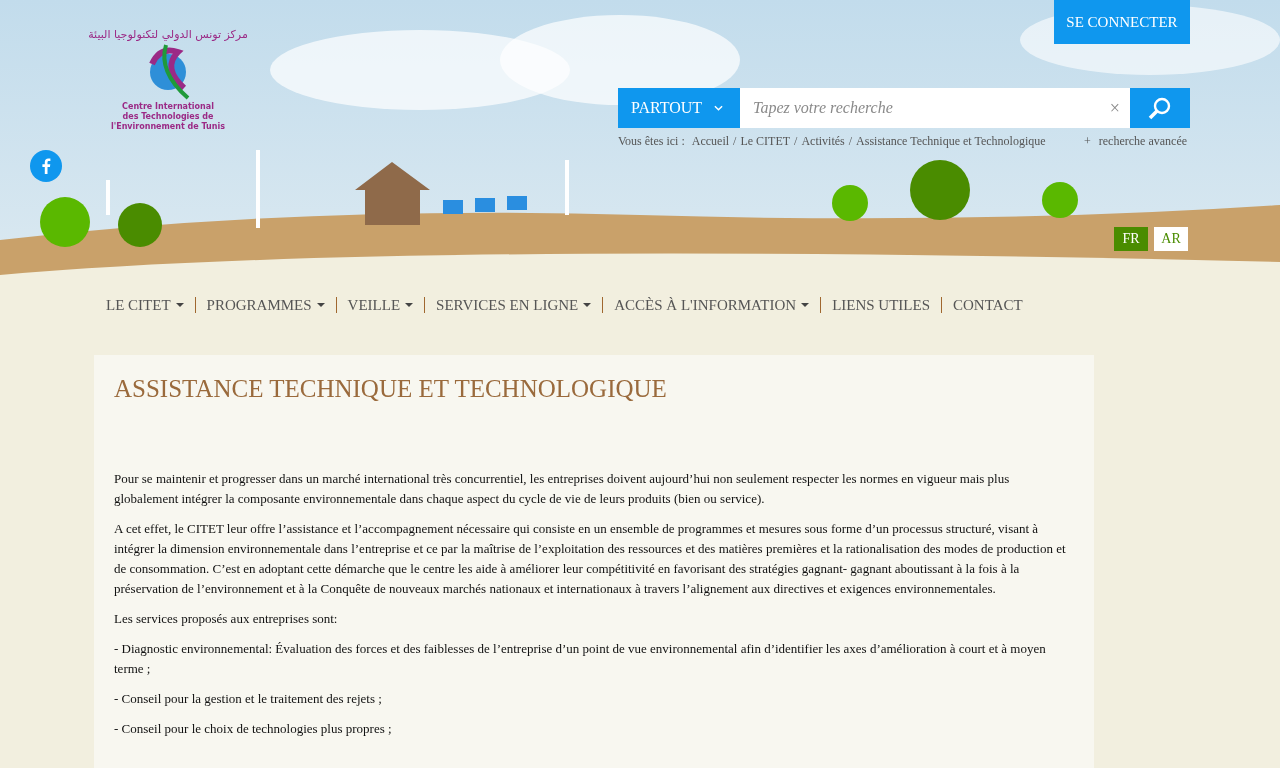 The image size is (1280, 768). I want to click on logo-text: des Technologies de l'Environnement de Tunis, so click(167, 122).